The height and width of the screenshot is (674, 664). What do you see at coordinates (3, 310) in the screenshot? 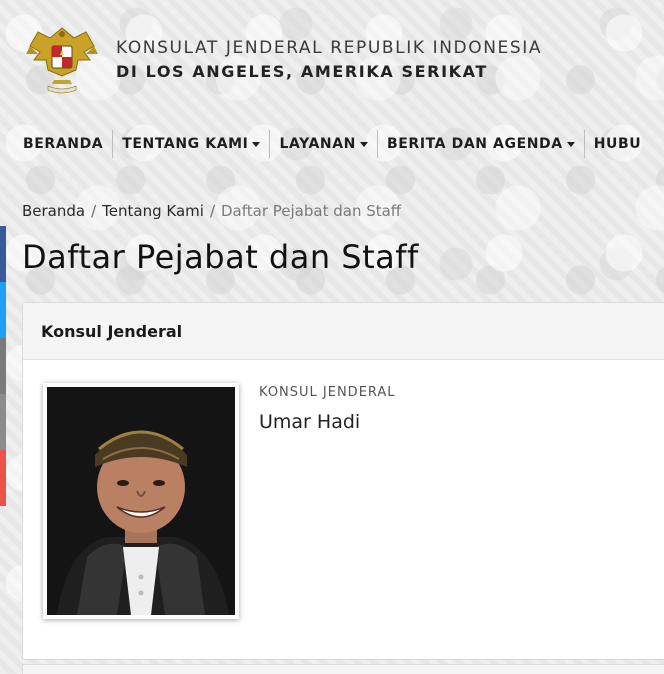
I see `twitter-share-tab` at bounding box center [3, 310].